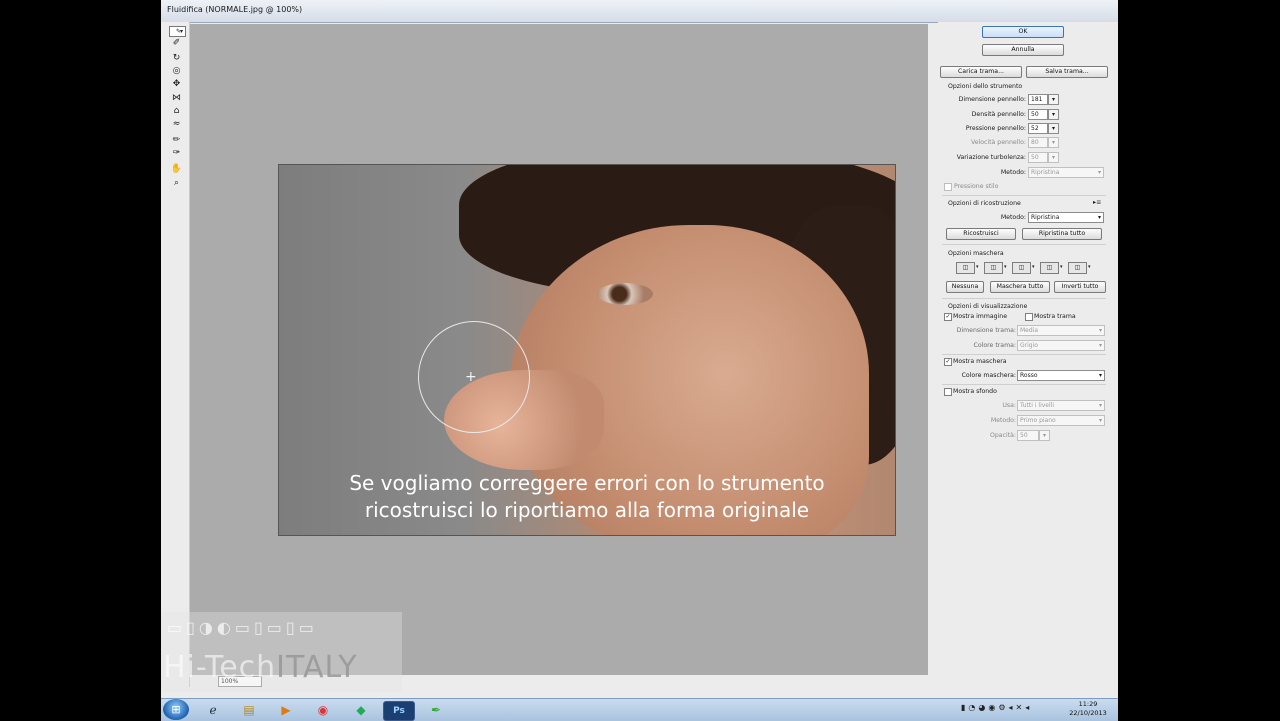 The height and width of the screenshot is (721, 1280). Describe the element at coordinates (1053, 157) in the screenshot. I see `turbulent-jitter-dropdown: ▾` at that location.